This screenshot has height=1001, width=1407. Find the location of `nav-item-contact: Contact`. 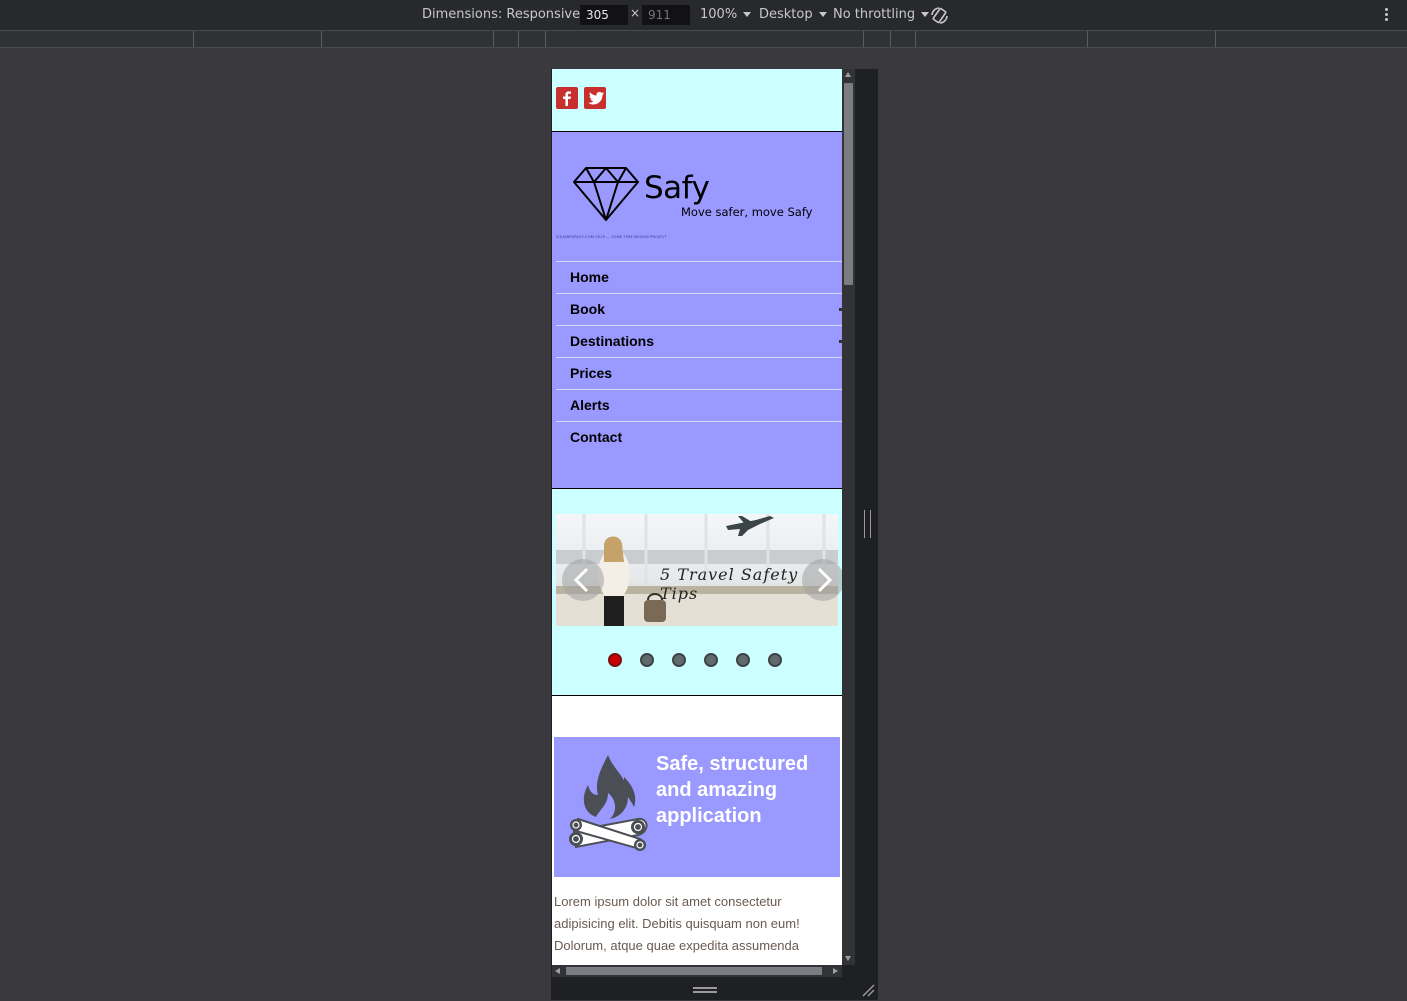

nav-item-contact: Contact is located at coordinates (699, 437).